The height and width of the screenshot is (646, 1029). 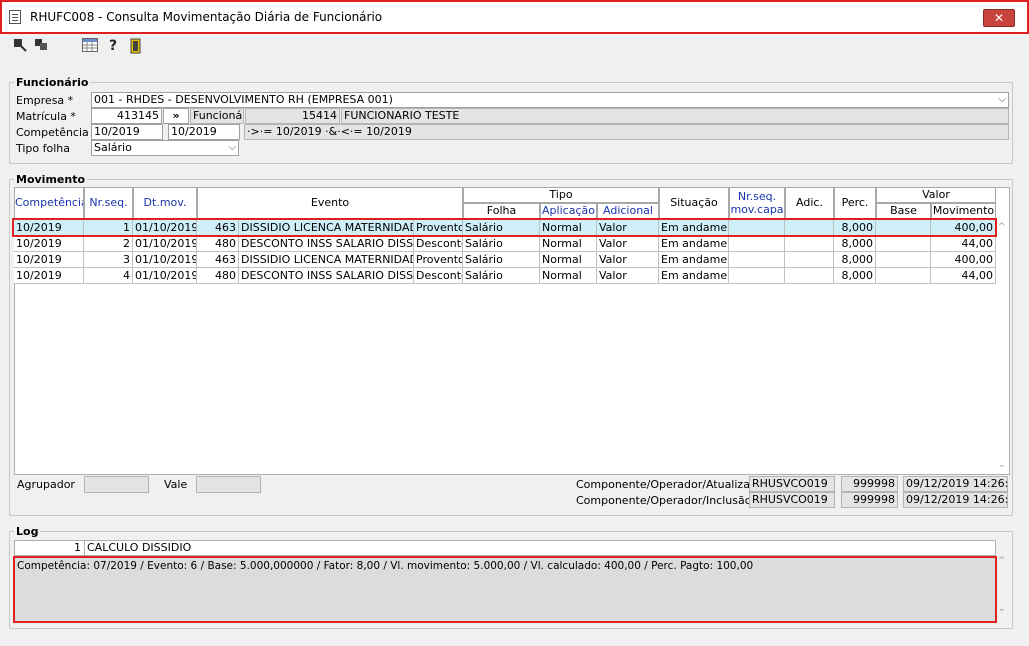 What do you see at coordinates (628, 211) in the screenshot?
I see `header-adicional: Adicional` at bounding box center [628, 211].